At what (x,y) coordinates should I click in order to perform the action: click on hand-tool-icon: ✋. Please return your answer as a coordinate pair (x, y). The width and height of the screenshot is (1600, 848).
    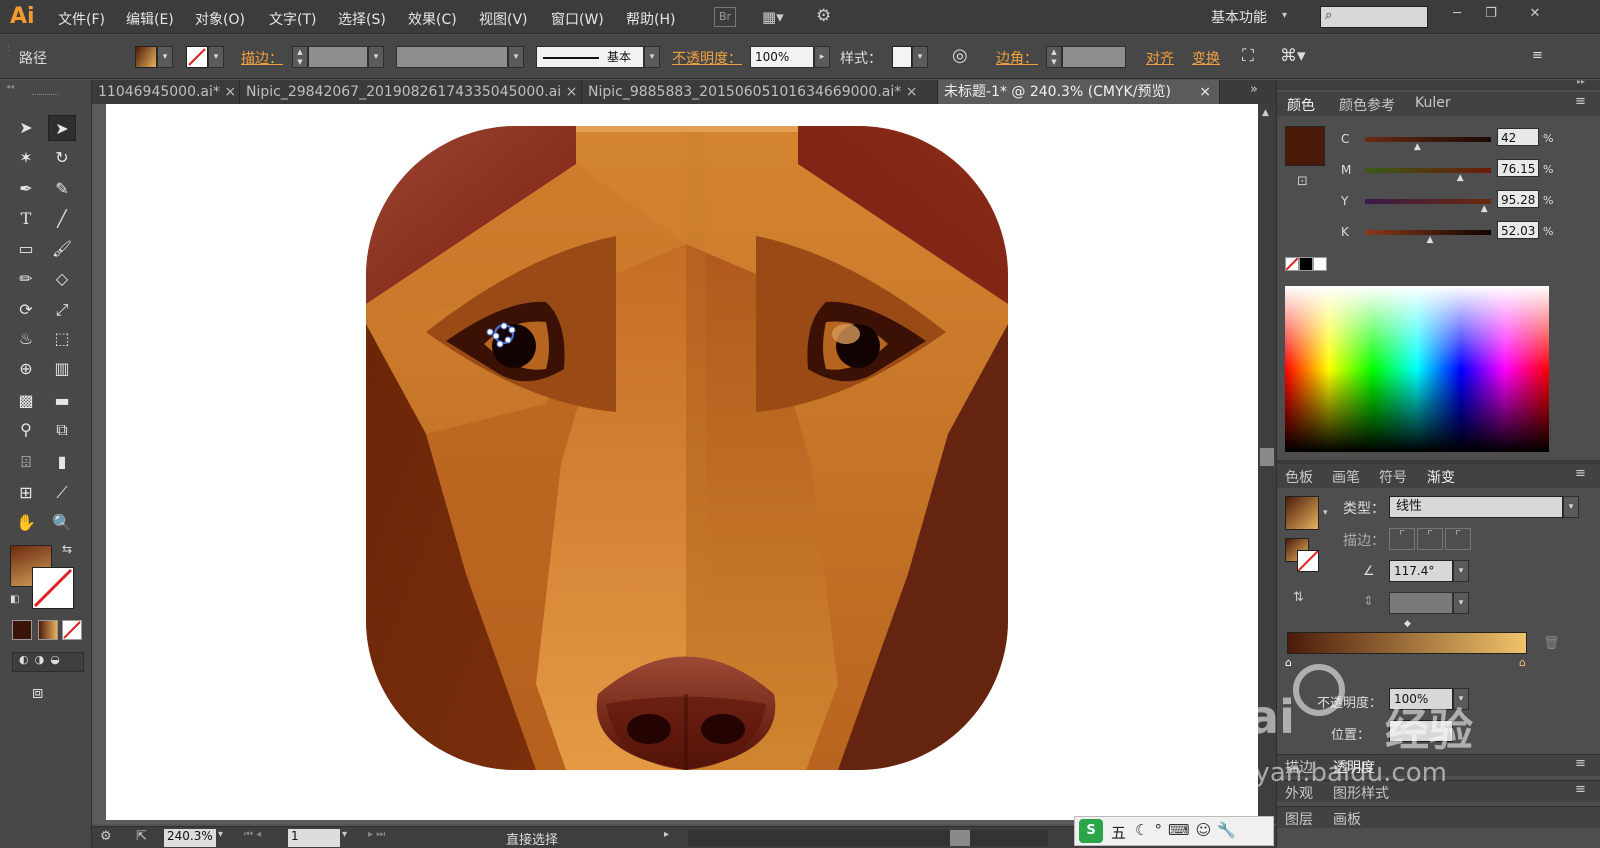
    Looking at the image, I should click on (26, 523).